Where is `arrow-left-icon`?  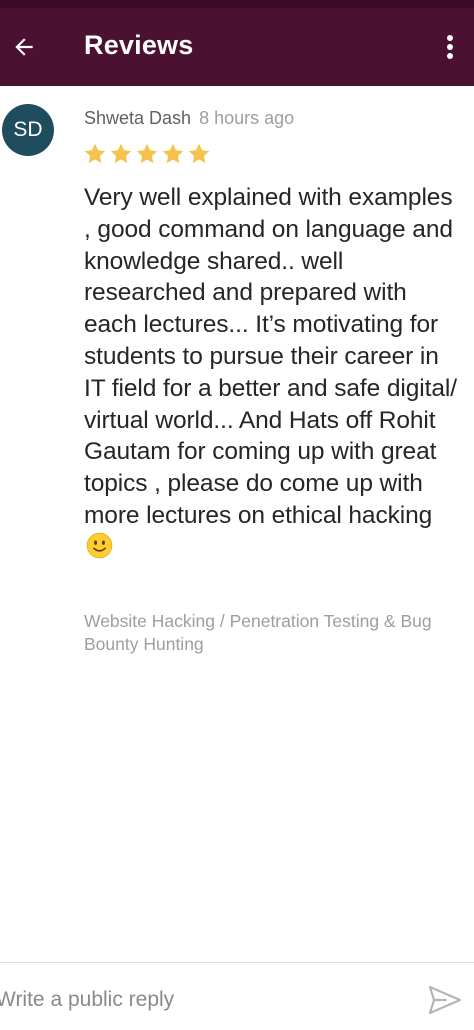
arrow-left-icon is located at coordinates (24, 47).